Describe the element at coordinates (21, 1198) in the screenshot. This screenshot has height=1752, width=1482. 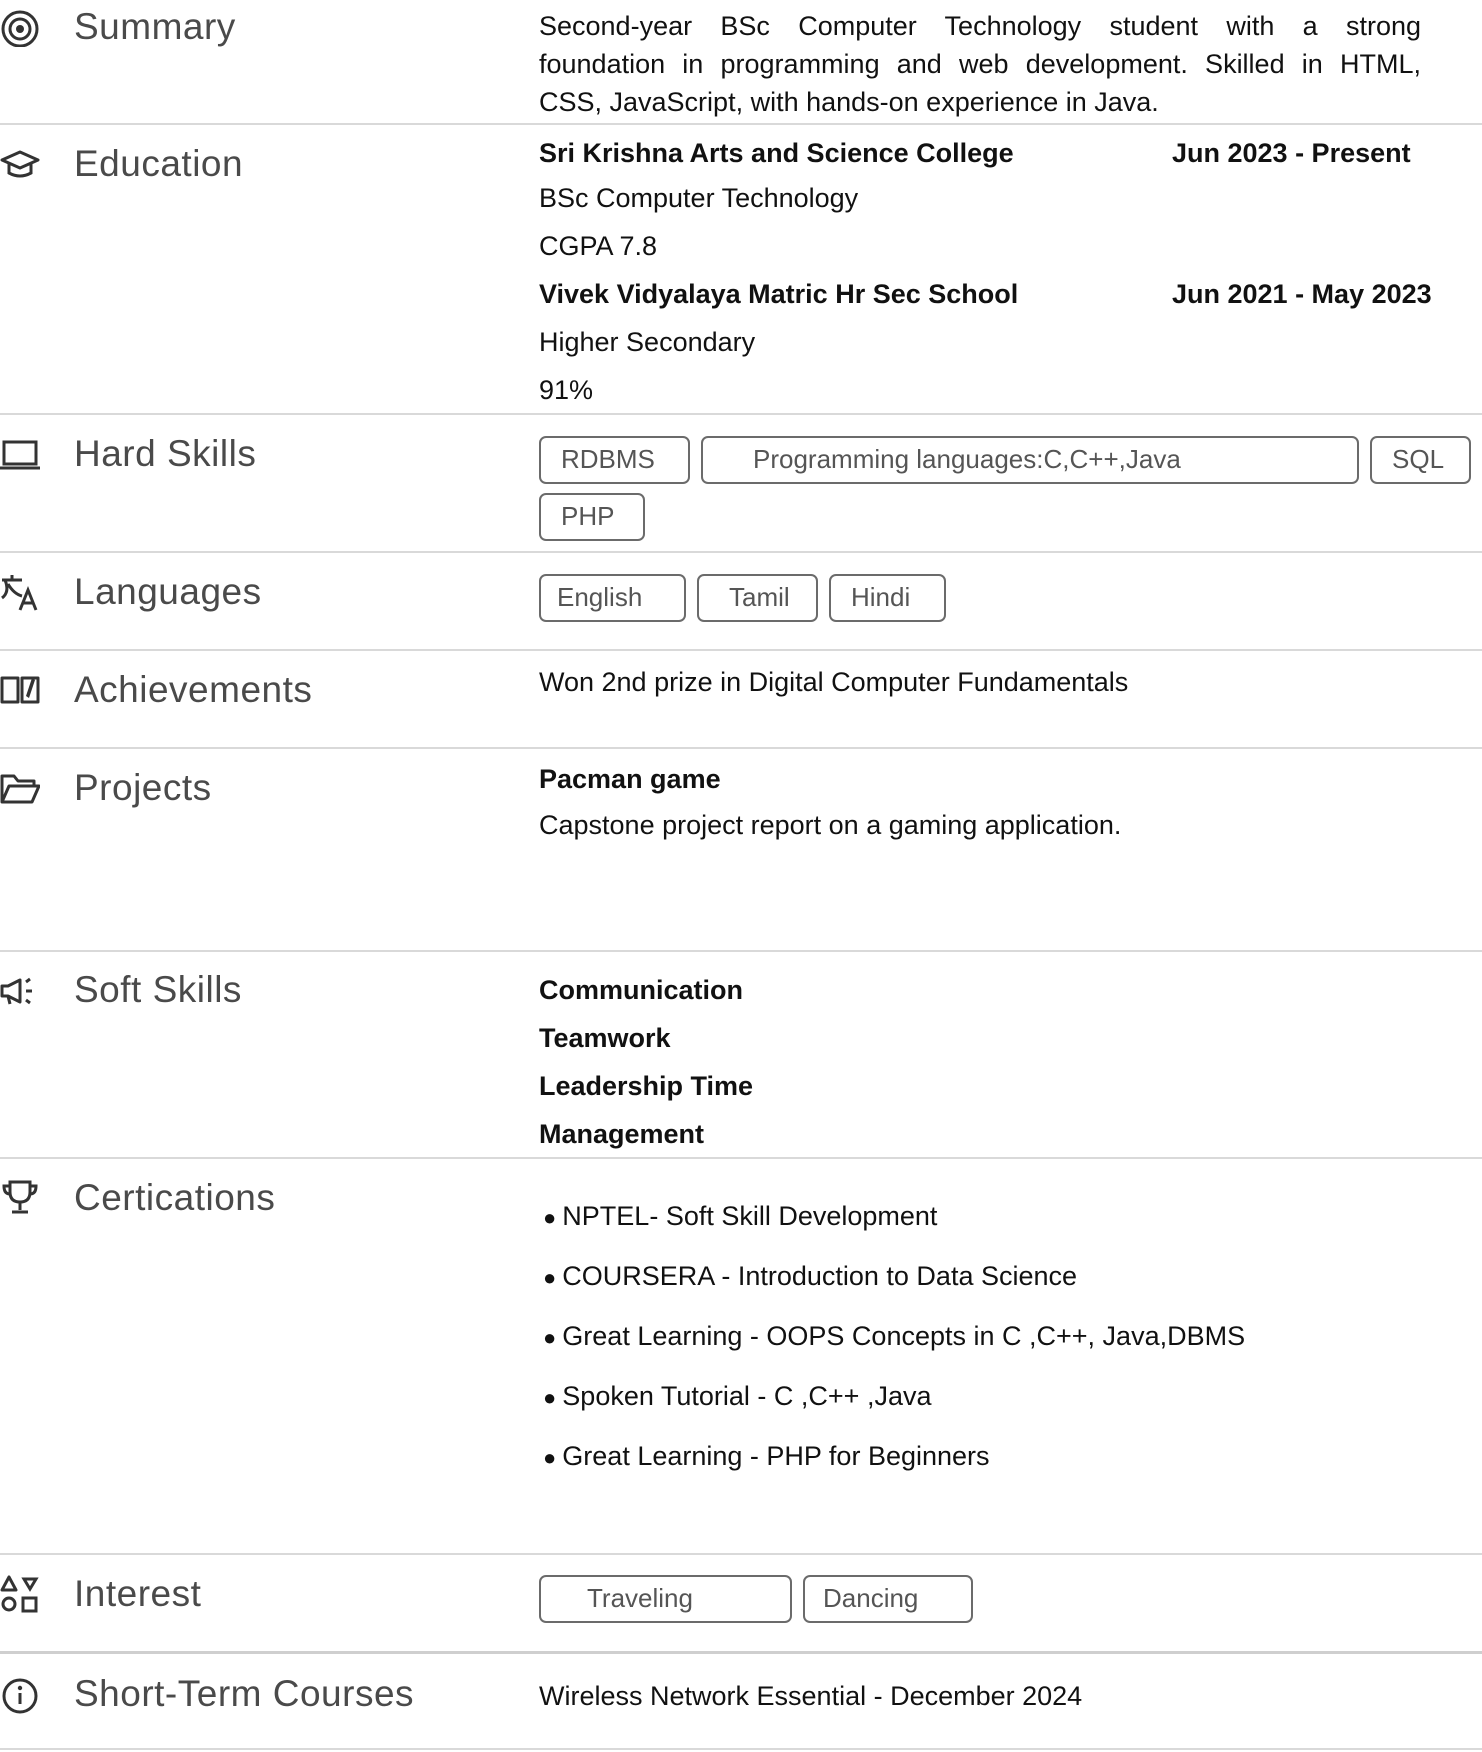
I see `trophy-icon` at that location.